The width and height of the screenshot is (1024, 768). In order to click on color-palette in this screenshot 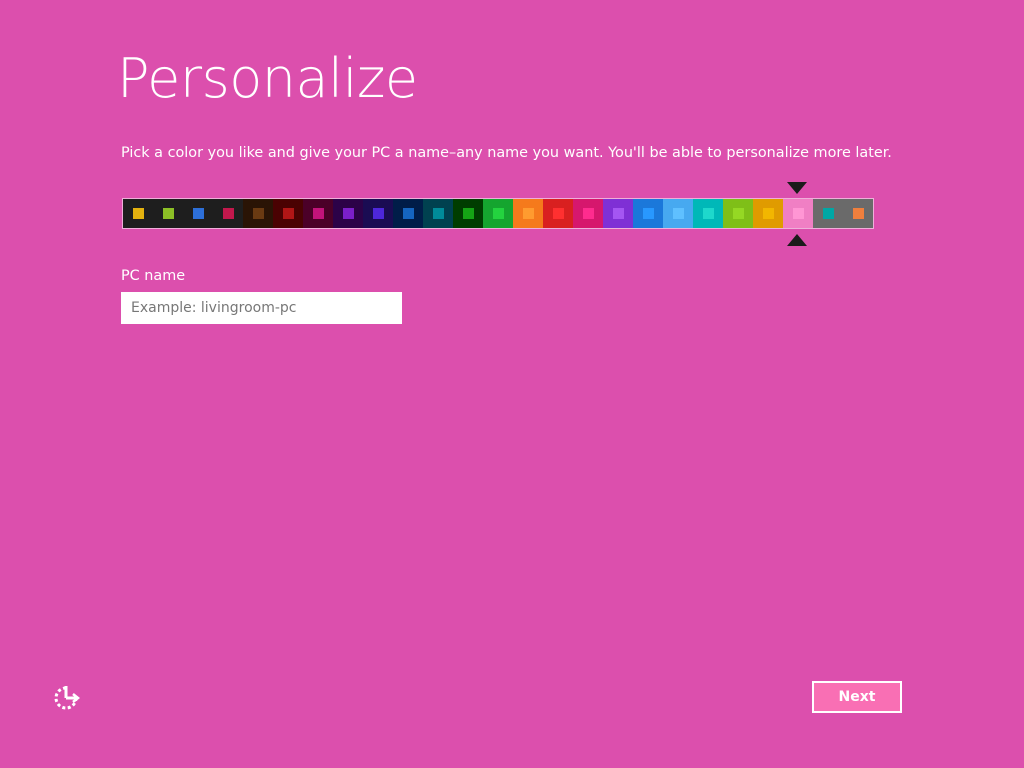, I will do `click(498, 213)`.